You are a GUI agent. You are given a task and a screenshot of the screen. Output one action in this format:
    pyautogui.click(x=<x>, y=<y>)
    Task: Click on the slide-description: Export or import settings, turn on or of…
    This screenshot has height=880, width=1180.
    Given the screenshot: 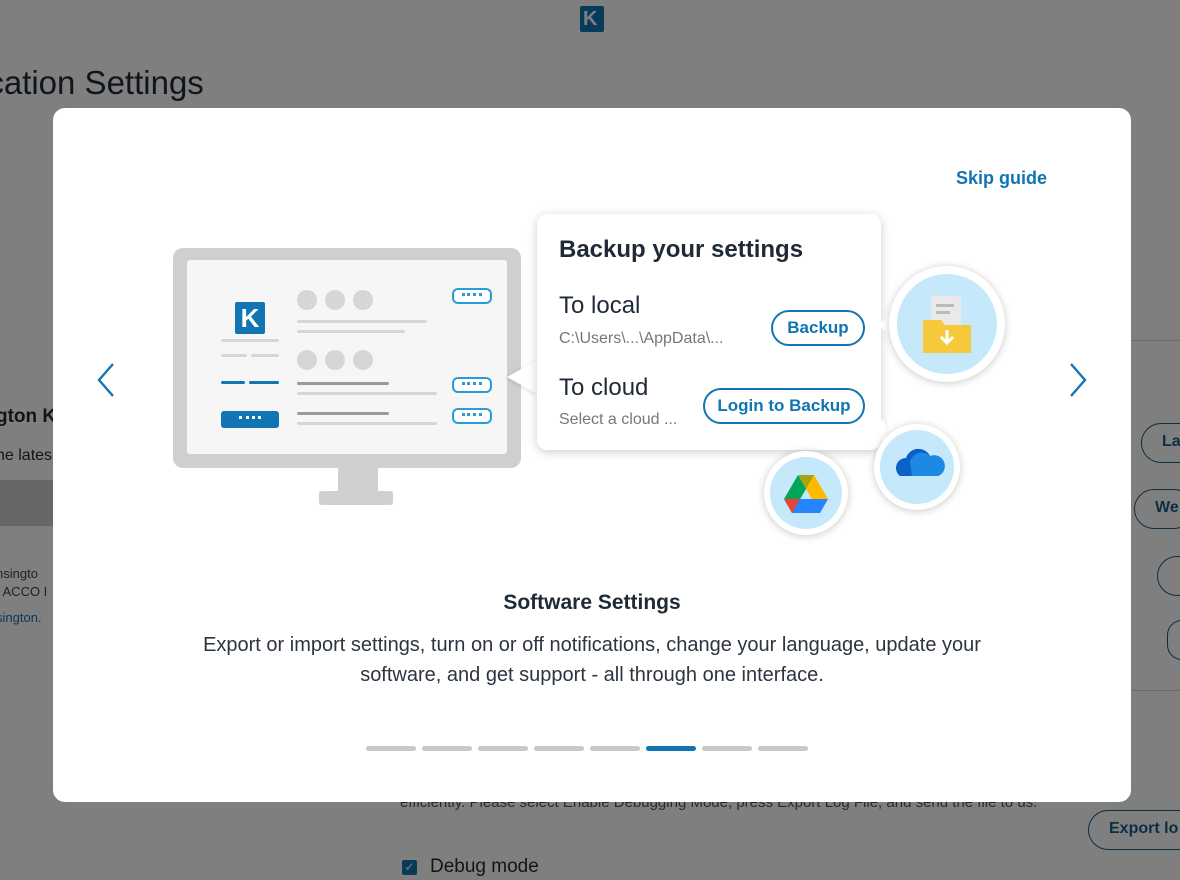 What is the action you would take?
    pyautogui.click(x=592, y=660)
    